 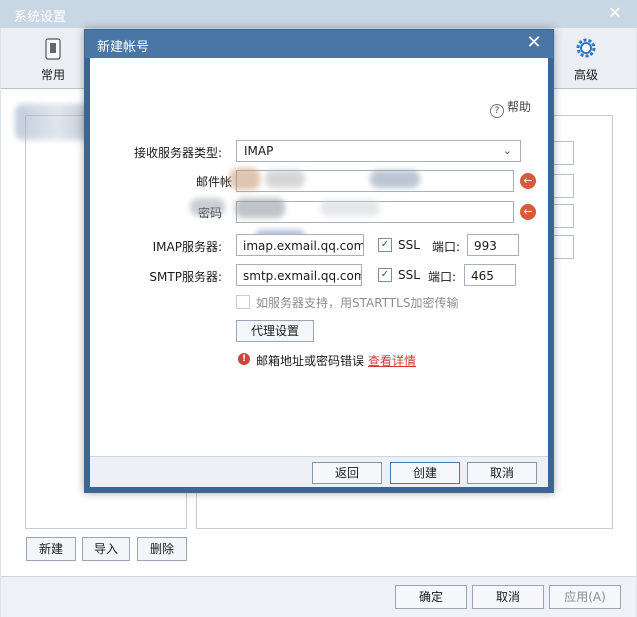 I want to click on imap-port-label: 端口:, so click(x=446, y=247).